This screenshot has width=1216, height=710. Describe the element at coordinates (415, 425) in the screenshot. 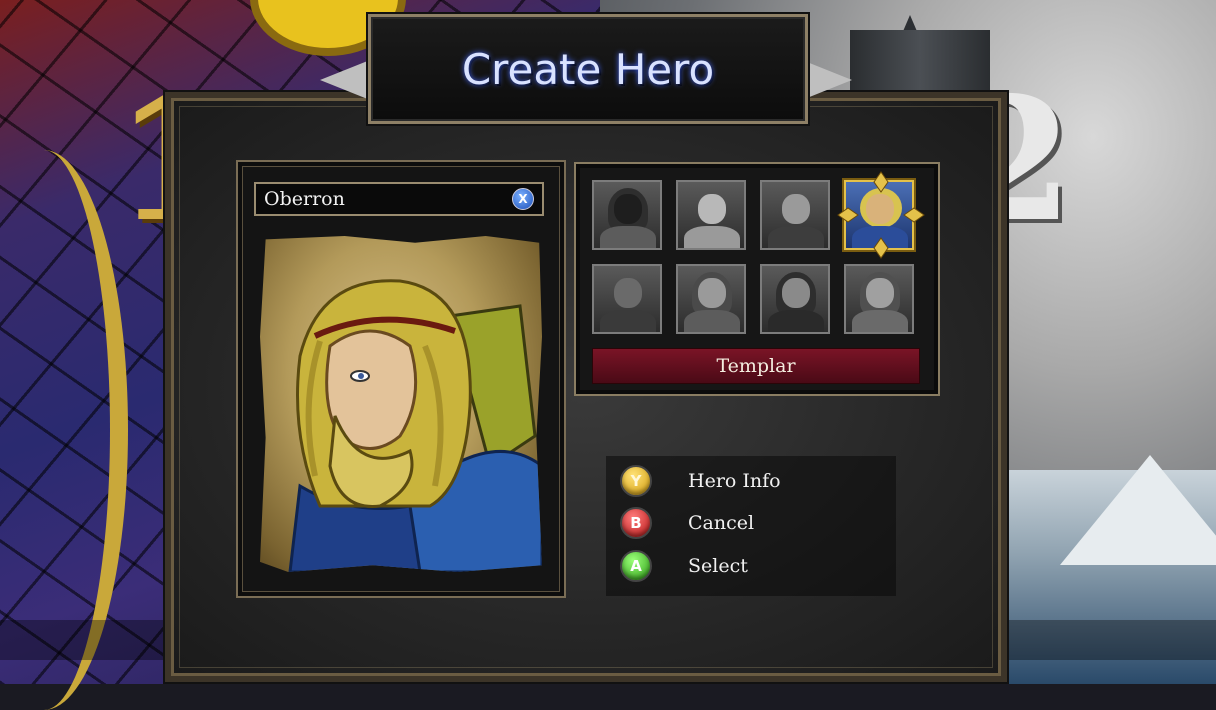

I see `bearded-blonde-warrior-portrait` at that location.